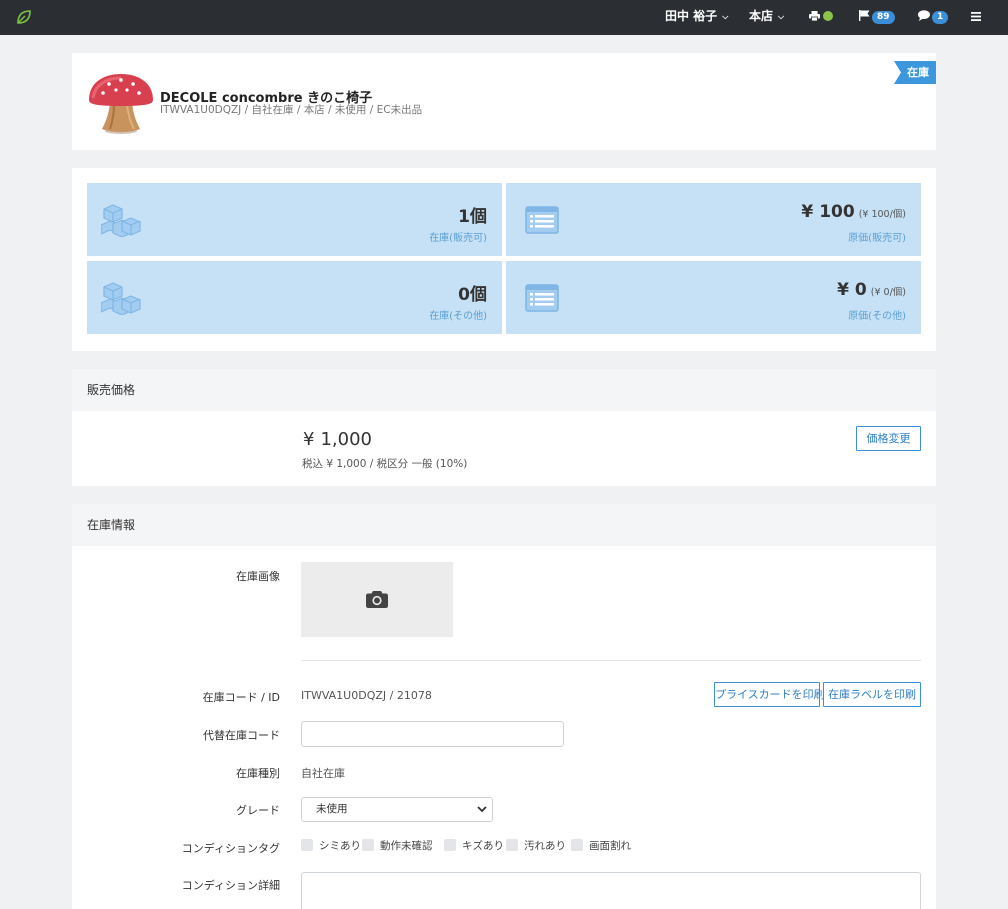 Image resolution: width=1008 pixels, height=909 pixels. Describe the element at coordinates (294, 219) in the screenshot. I see `stat-stock-available: 1個 在庫(販売可)` at that location.